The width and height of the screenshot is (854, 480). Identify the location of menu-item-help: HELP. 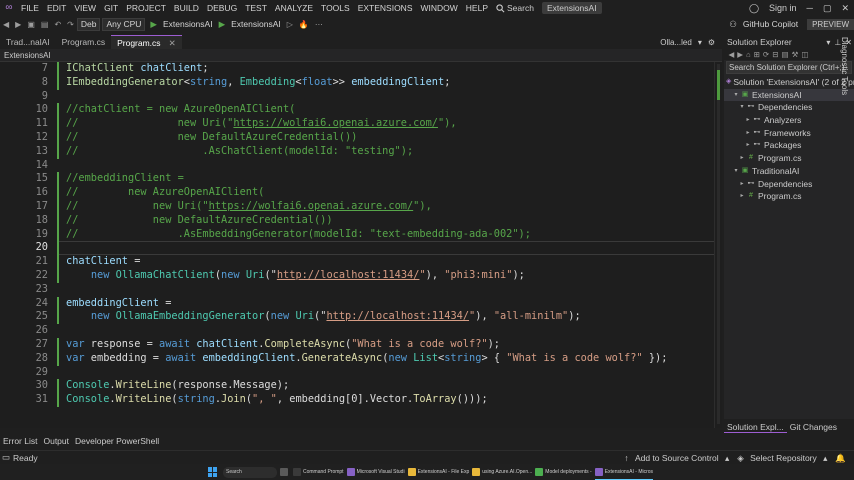
(477, 8).